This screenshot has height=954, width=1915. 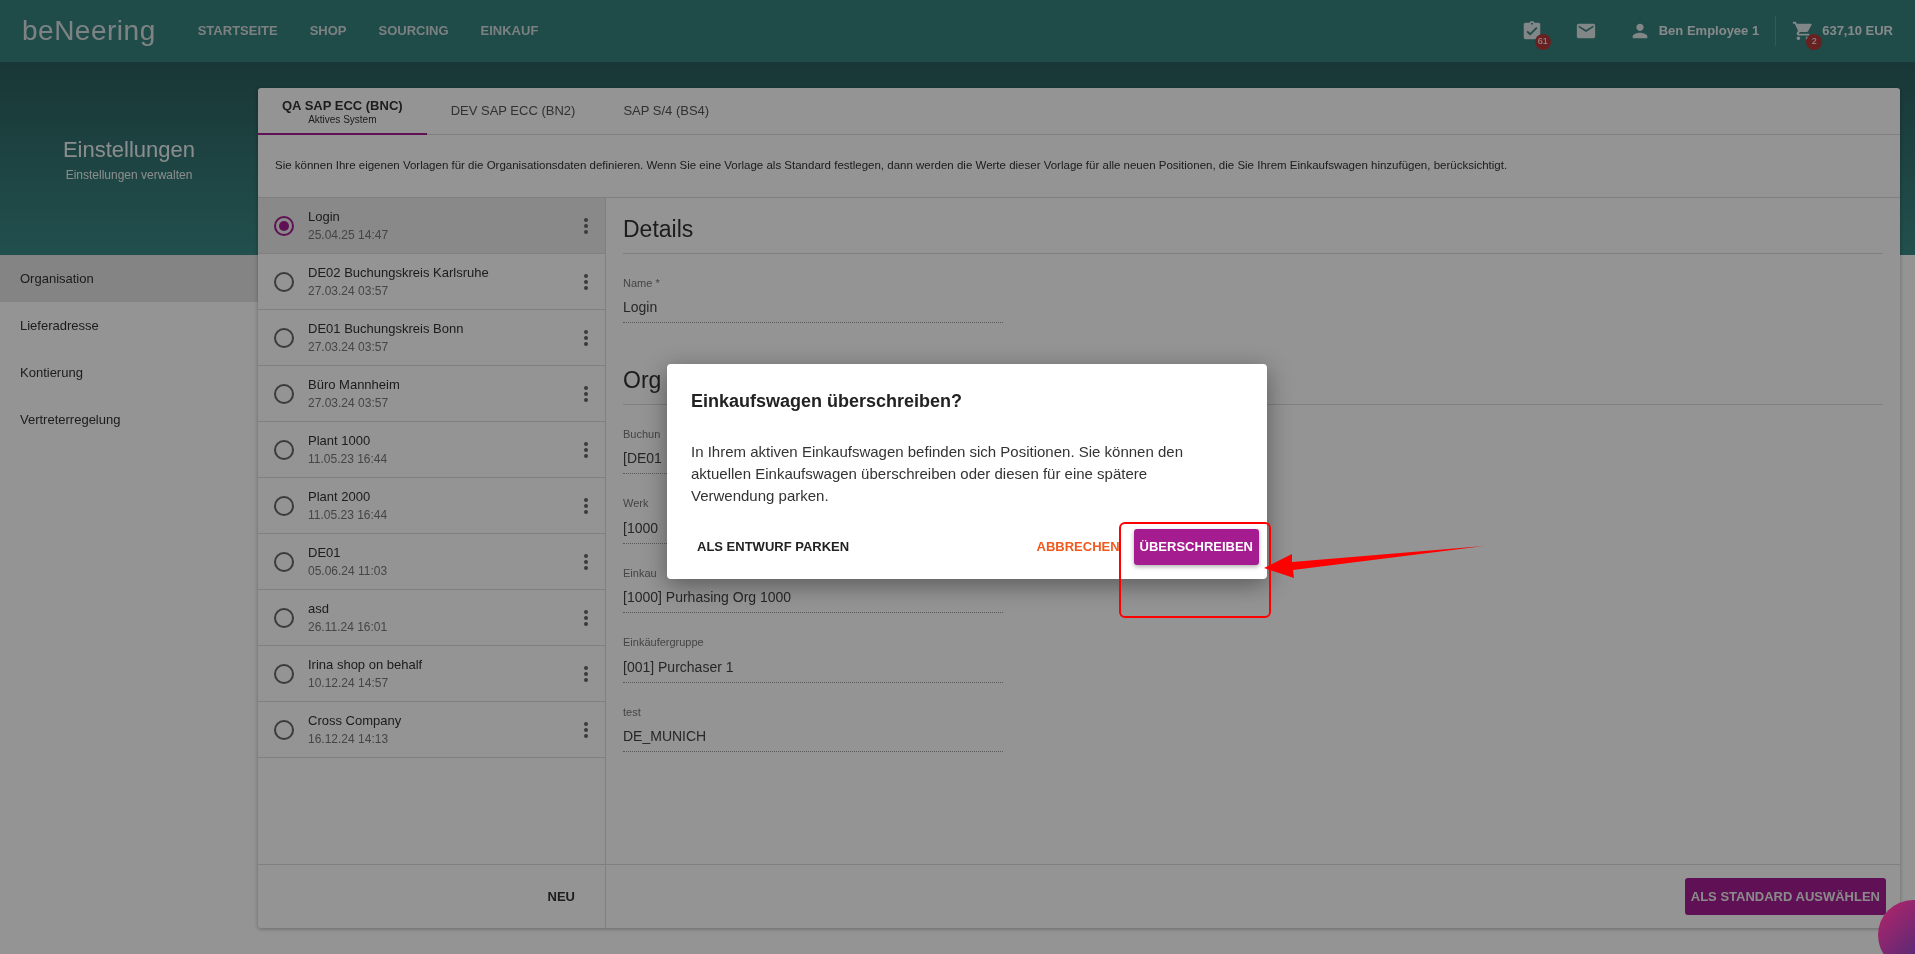 I want to click on notification-badge: 61, so click(x=1542, y=42).